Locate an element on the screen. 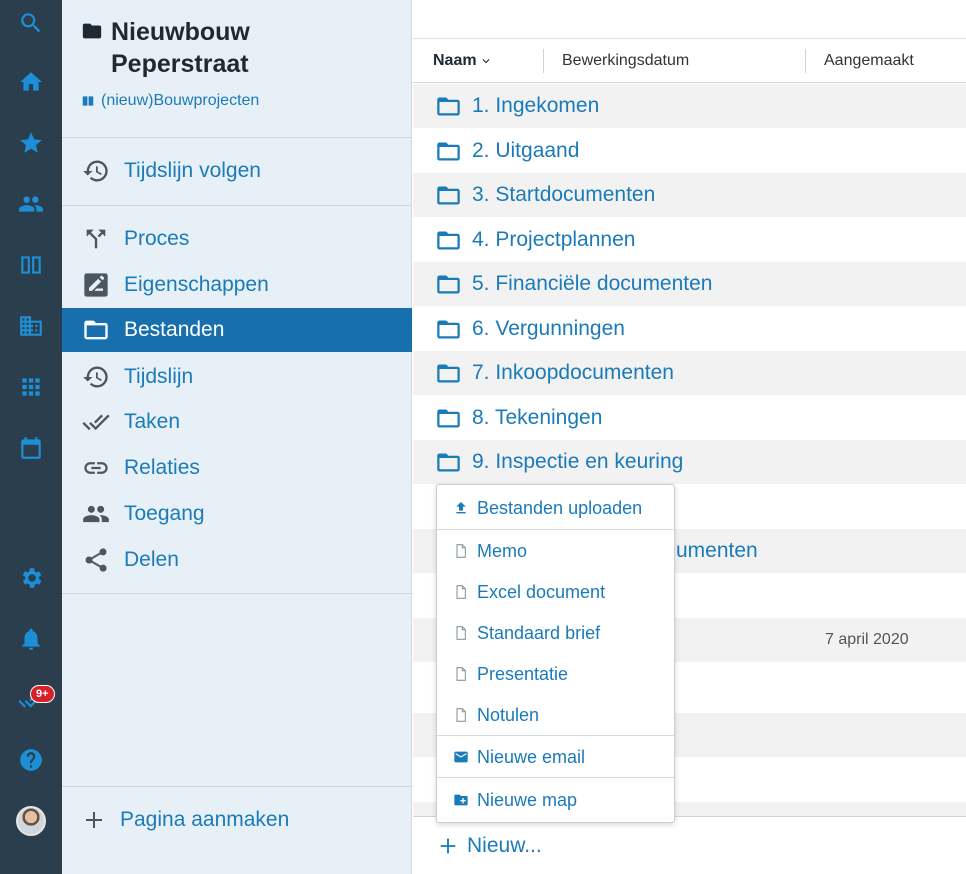 This screenshot has width=966, height=874. breadcrumb: (nieuw)Bouwprojecten is located at coordinates (237, 101).